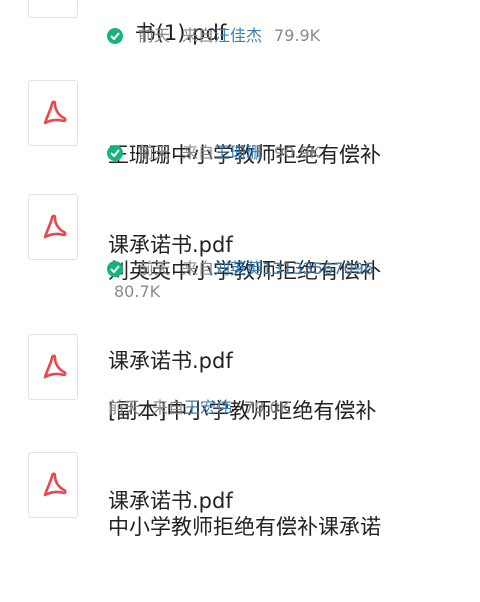  Describe the element at coordinates (238, 152) in the screenshot. I see `sender-name: 王珊珊` at that location.